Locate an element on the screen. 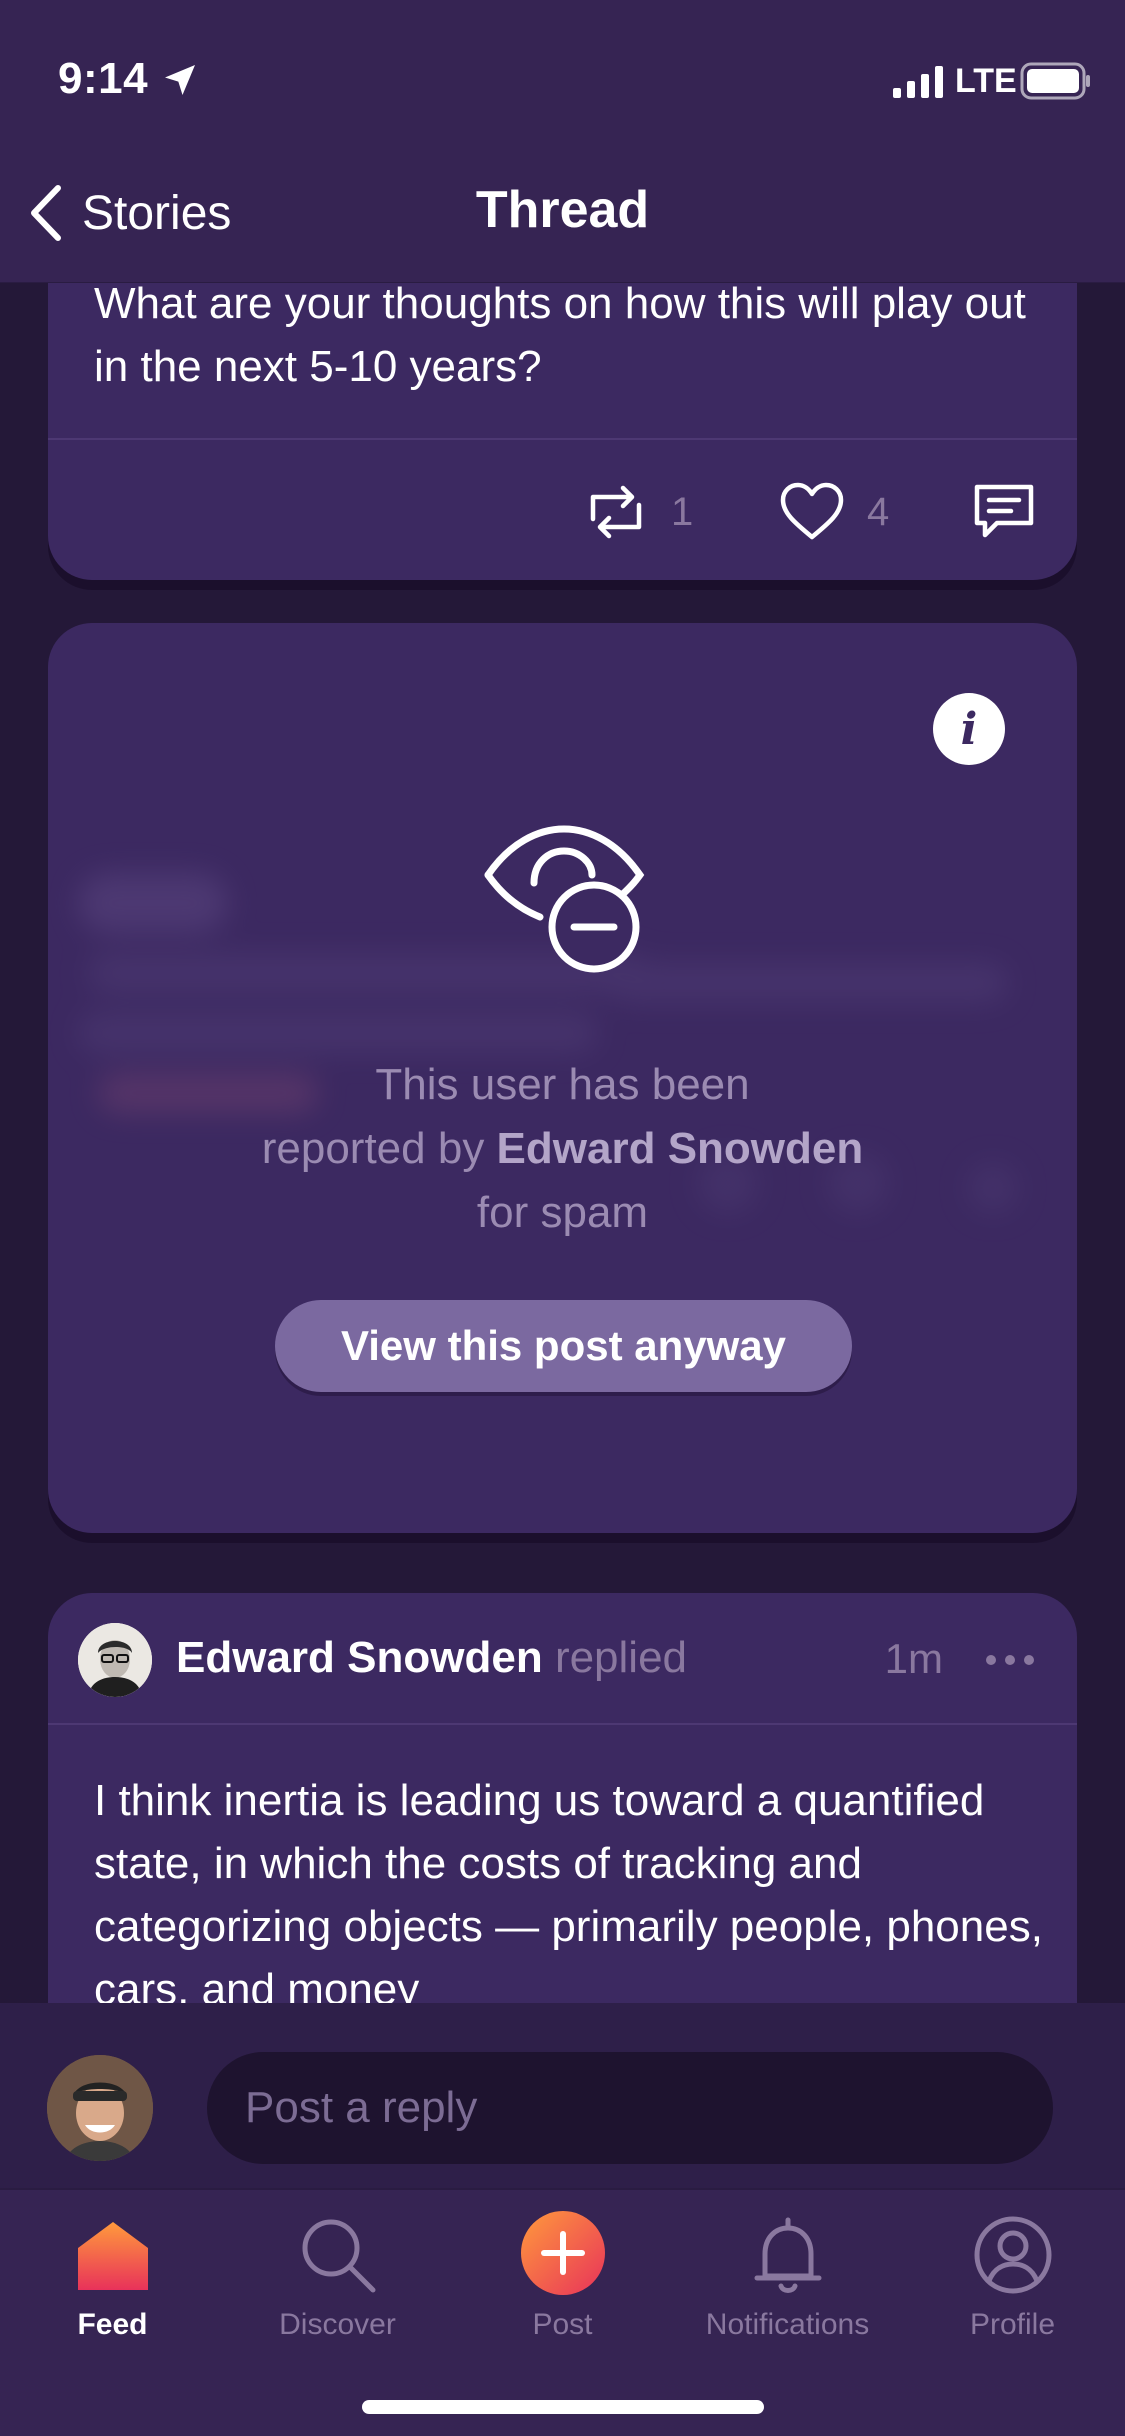  tab-label: Profile is located at coordinates (1012, 2324).